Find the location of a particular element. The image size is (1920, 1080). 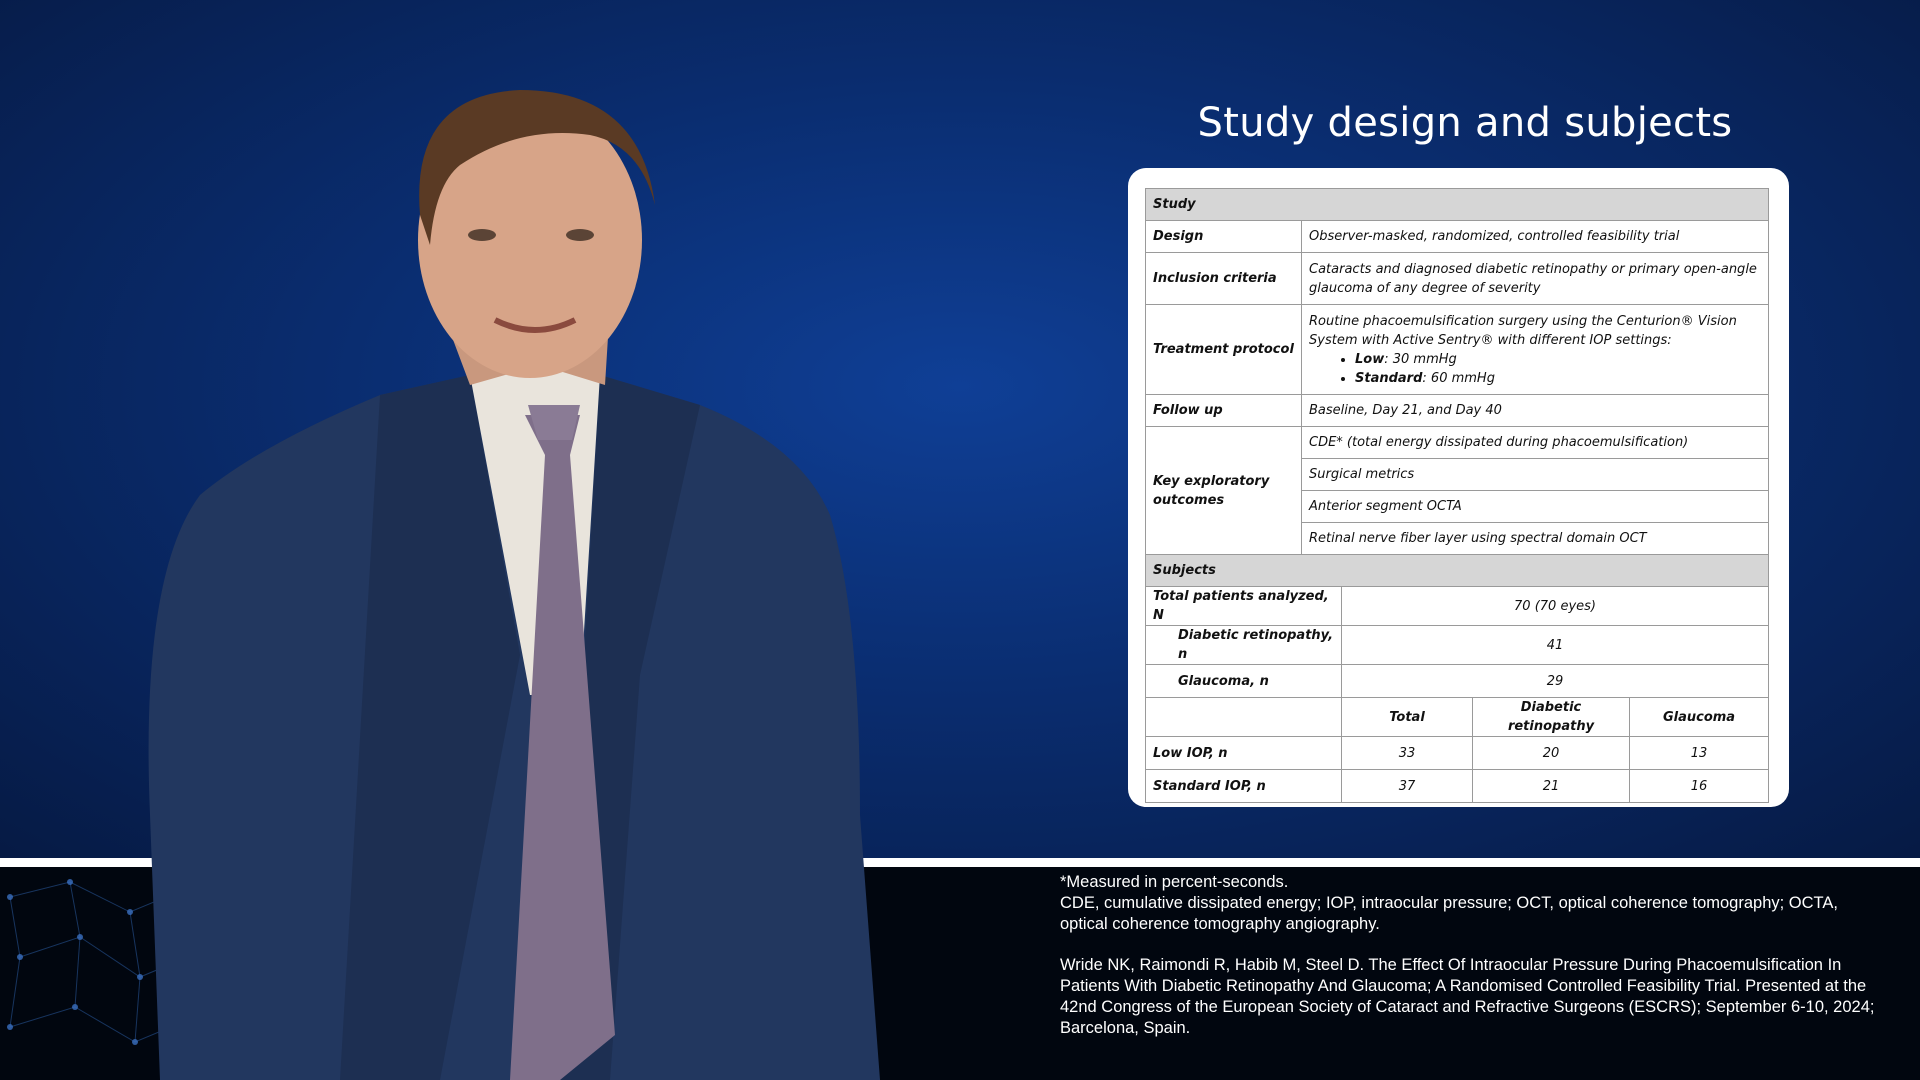

low-iop-glaucoma: 13 is located at coordinates (1699, 753).